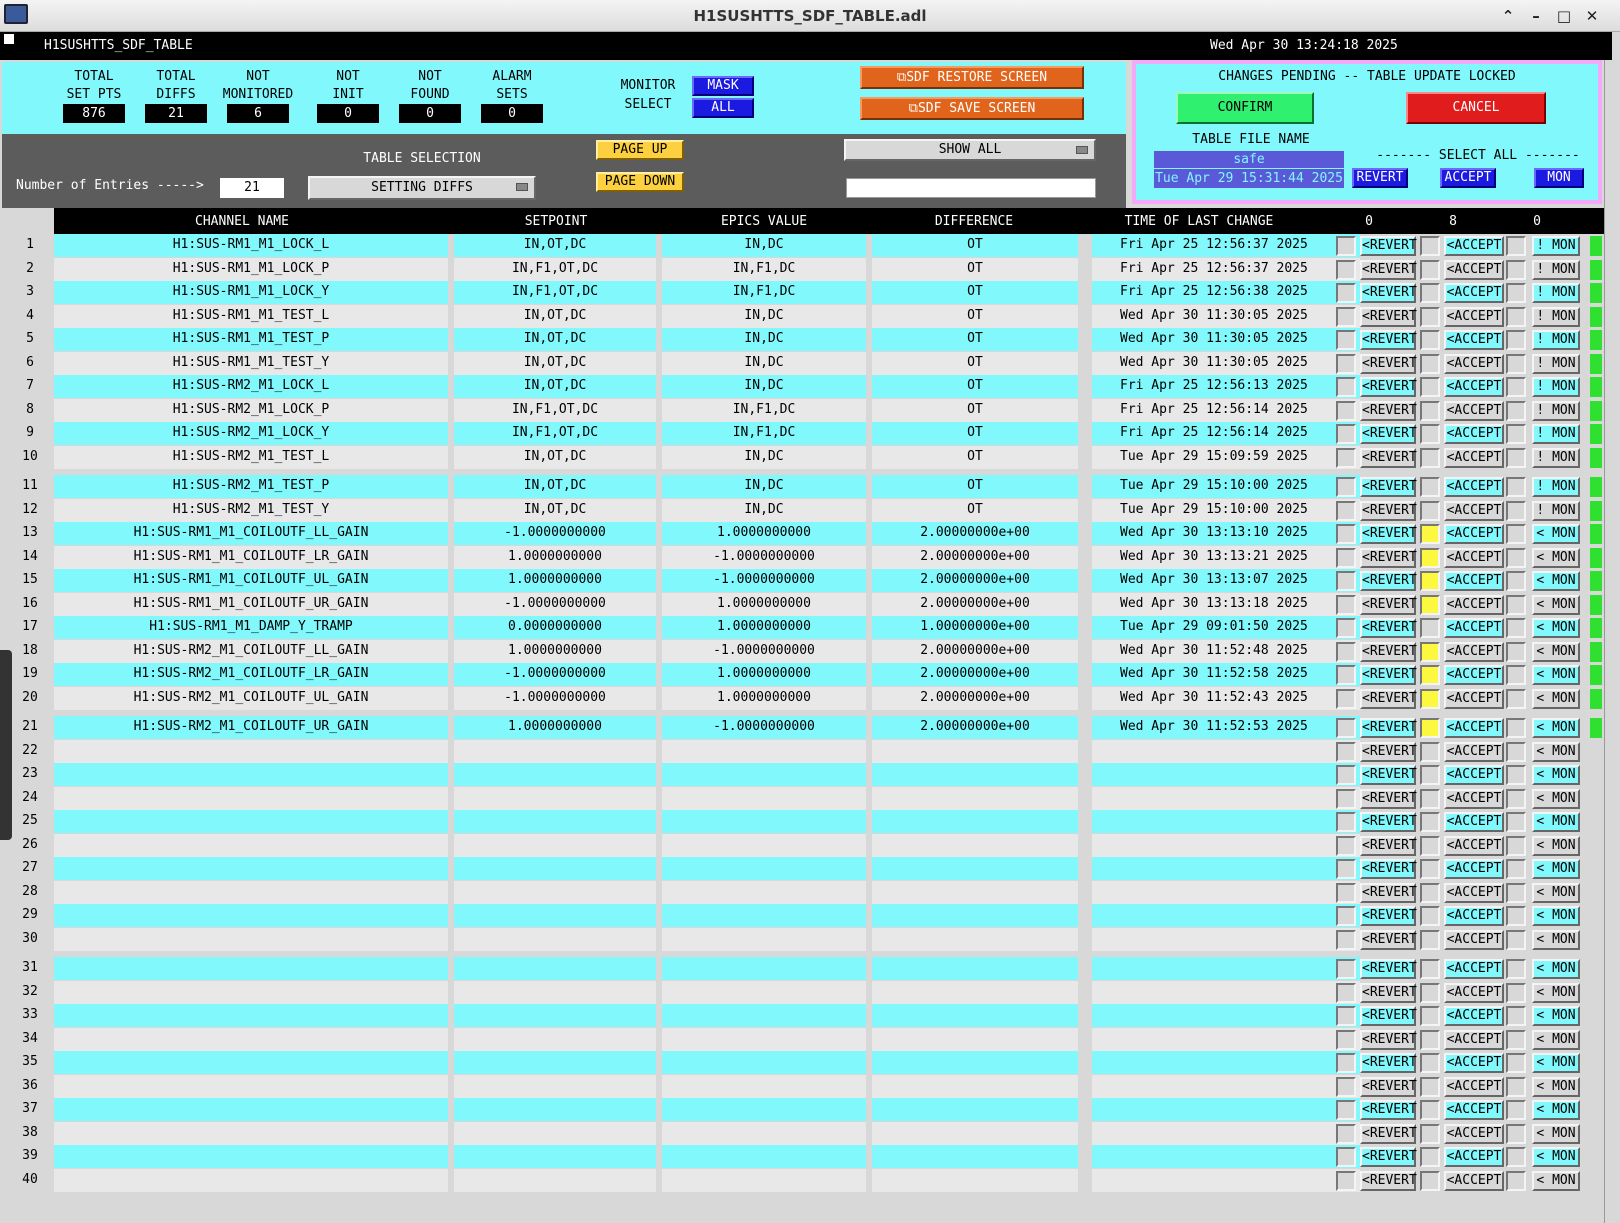 This screenshot has width=1620, height=1223. Describe the element at coordinates (1536, 16) in the screenshot. I see `minimize-icon: –` at that location.